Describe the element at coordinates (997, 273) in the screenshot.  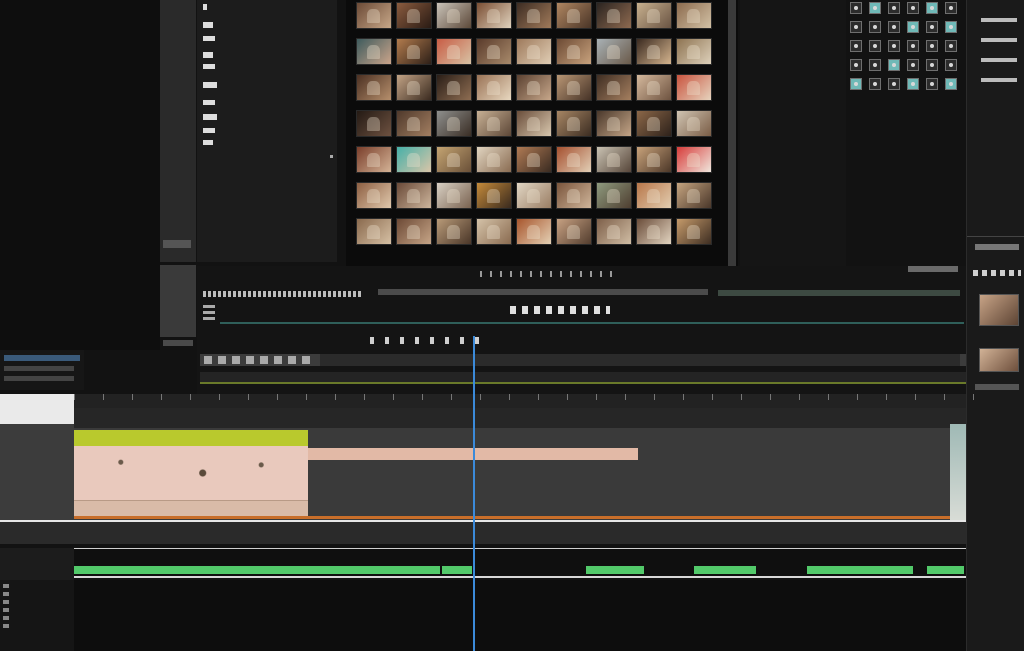
I see `keyframe-icons` at that location.